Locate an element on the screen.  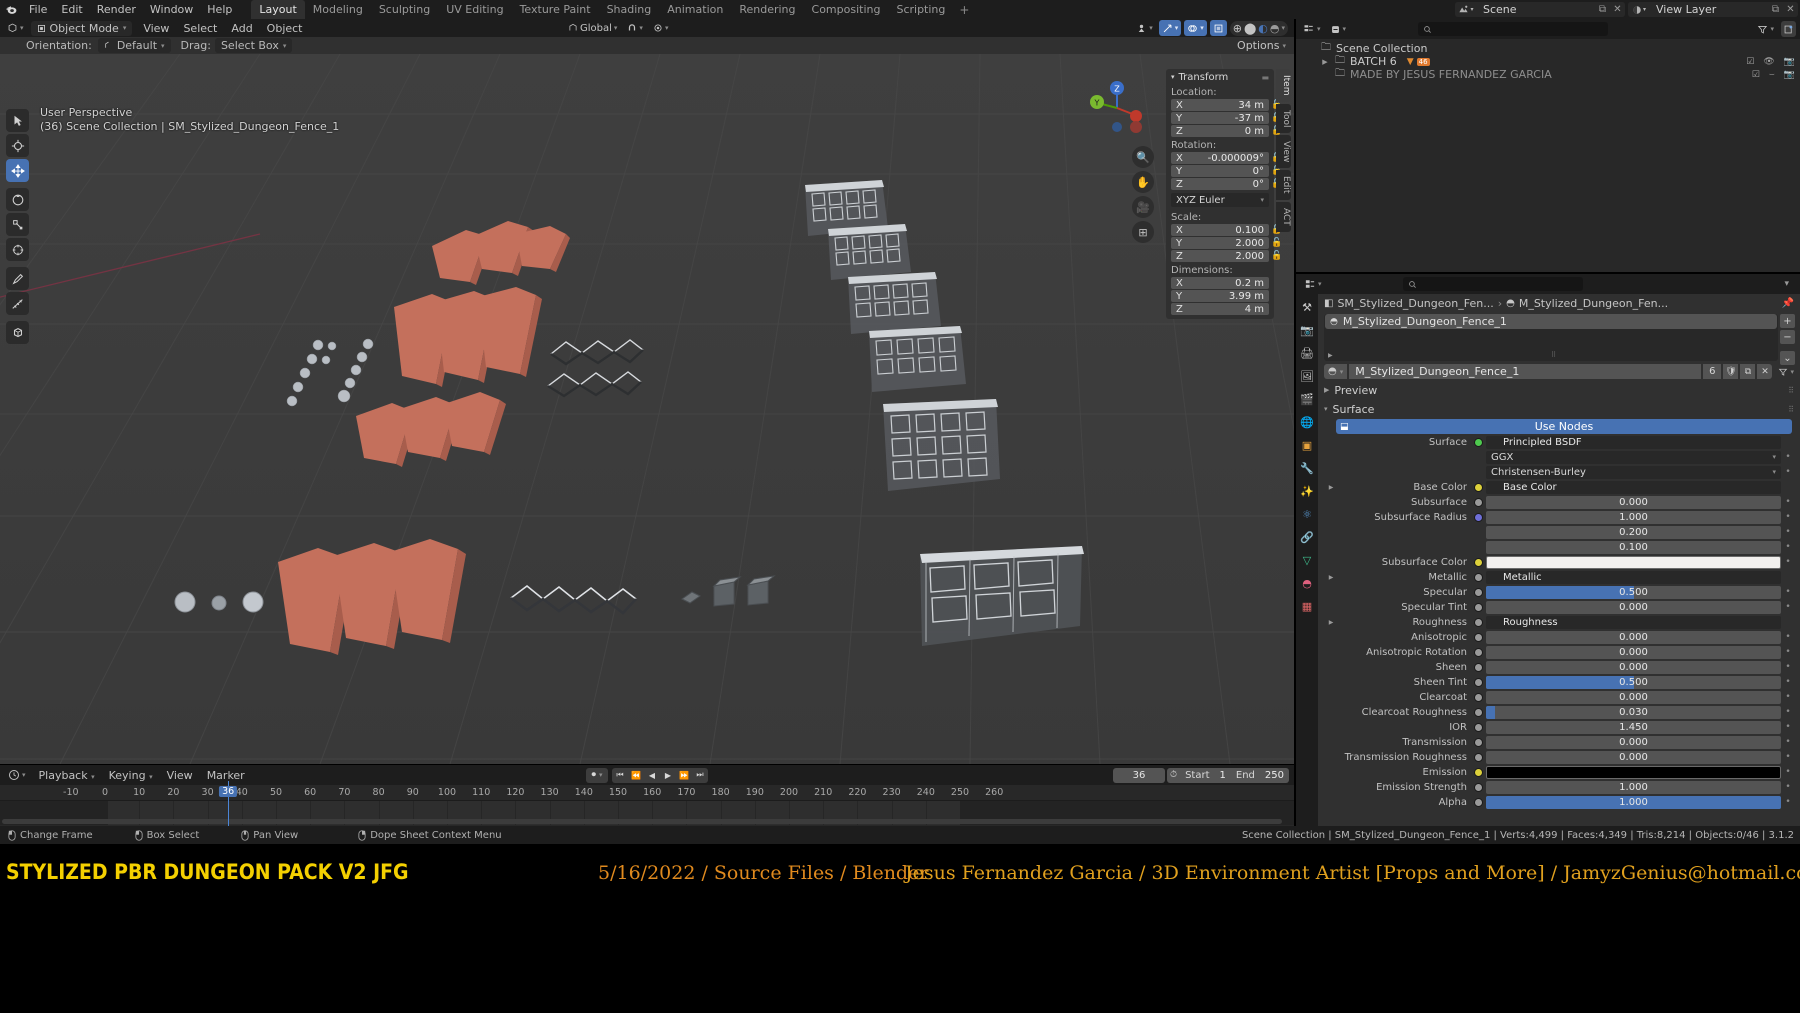
remove-material-slot-button: − is located at coordinates (1787, 337).